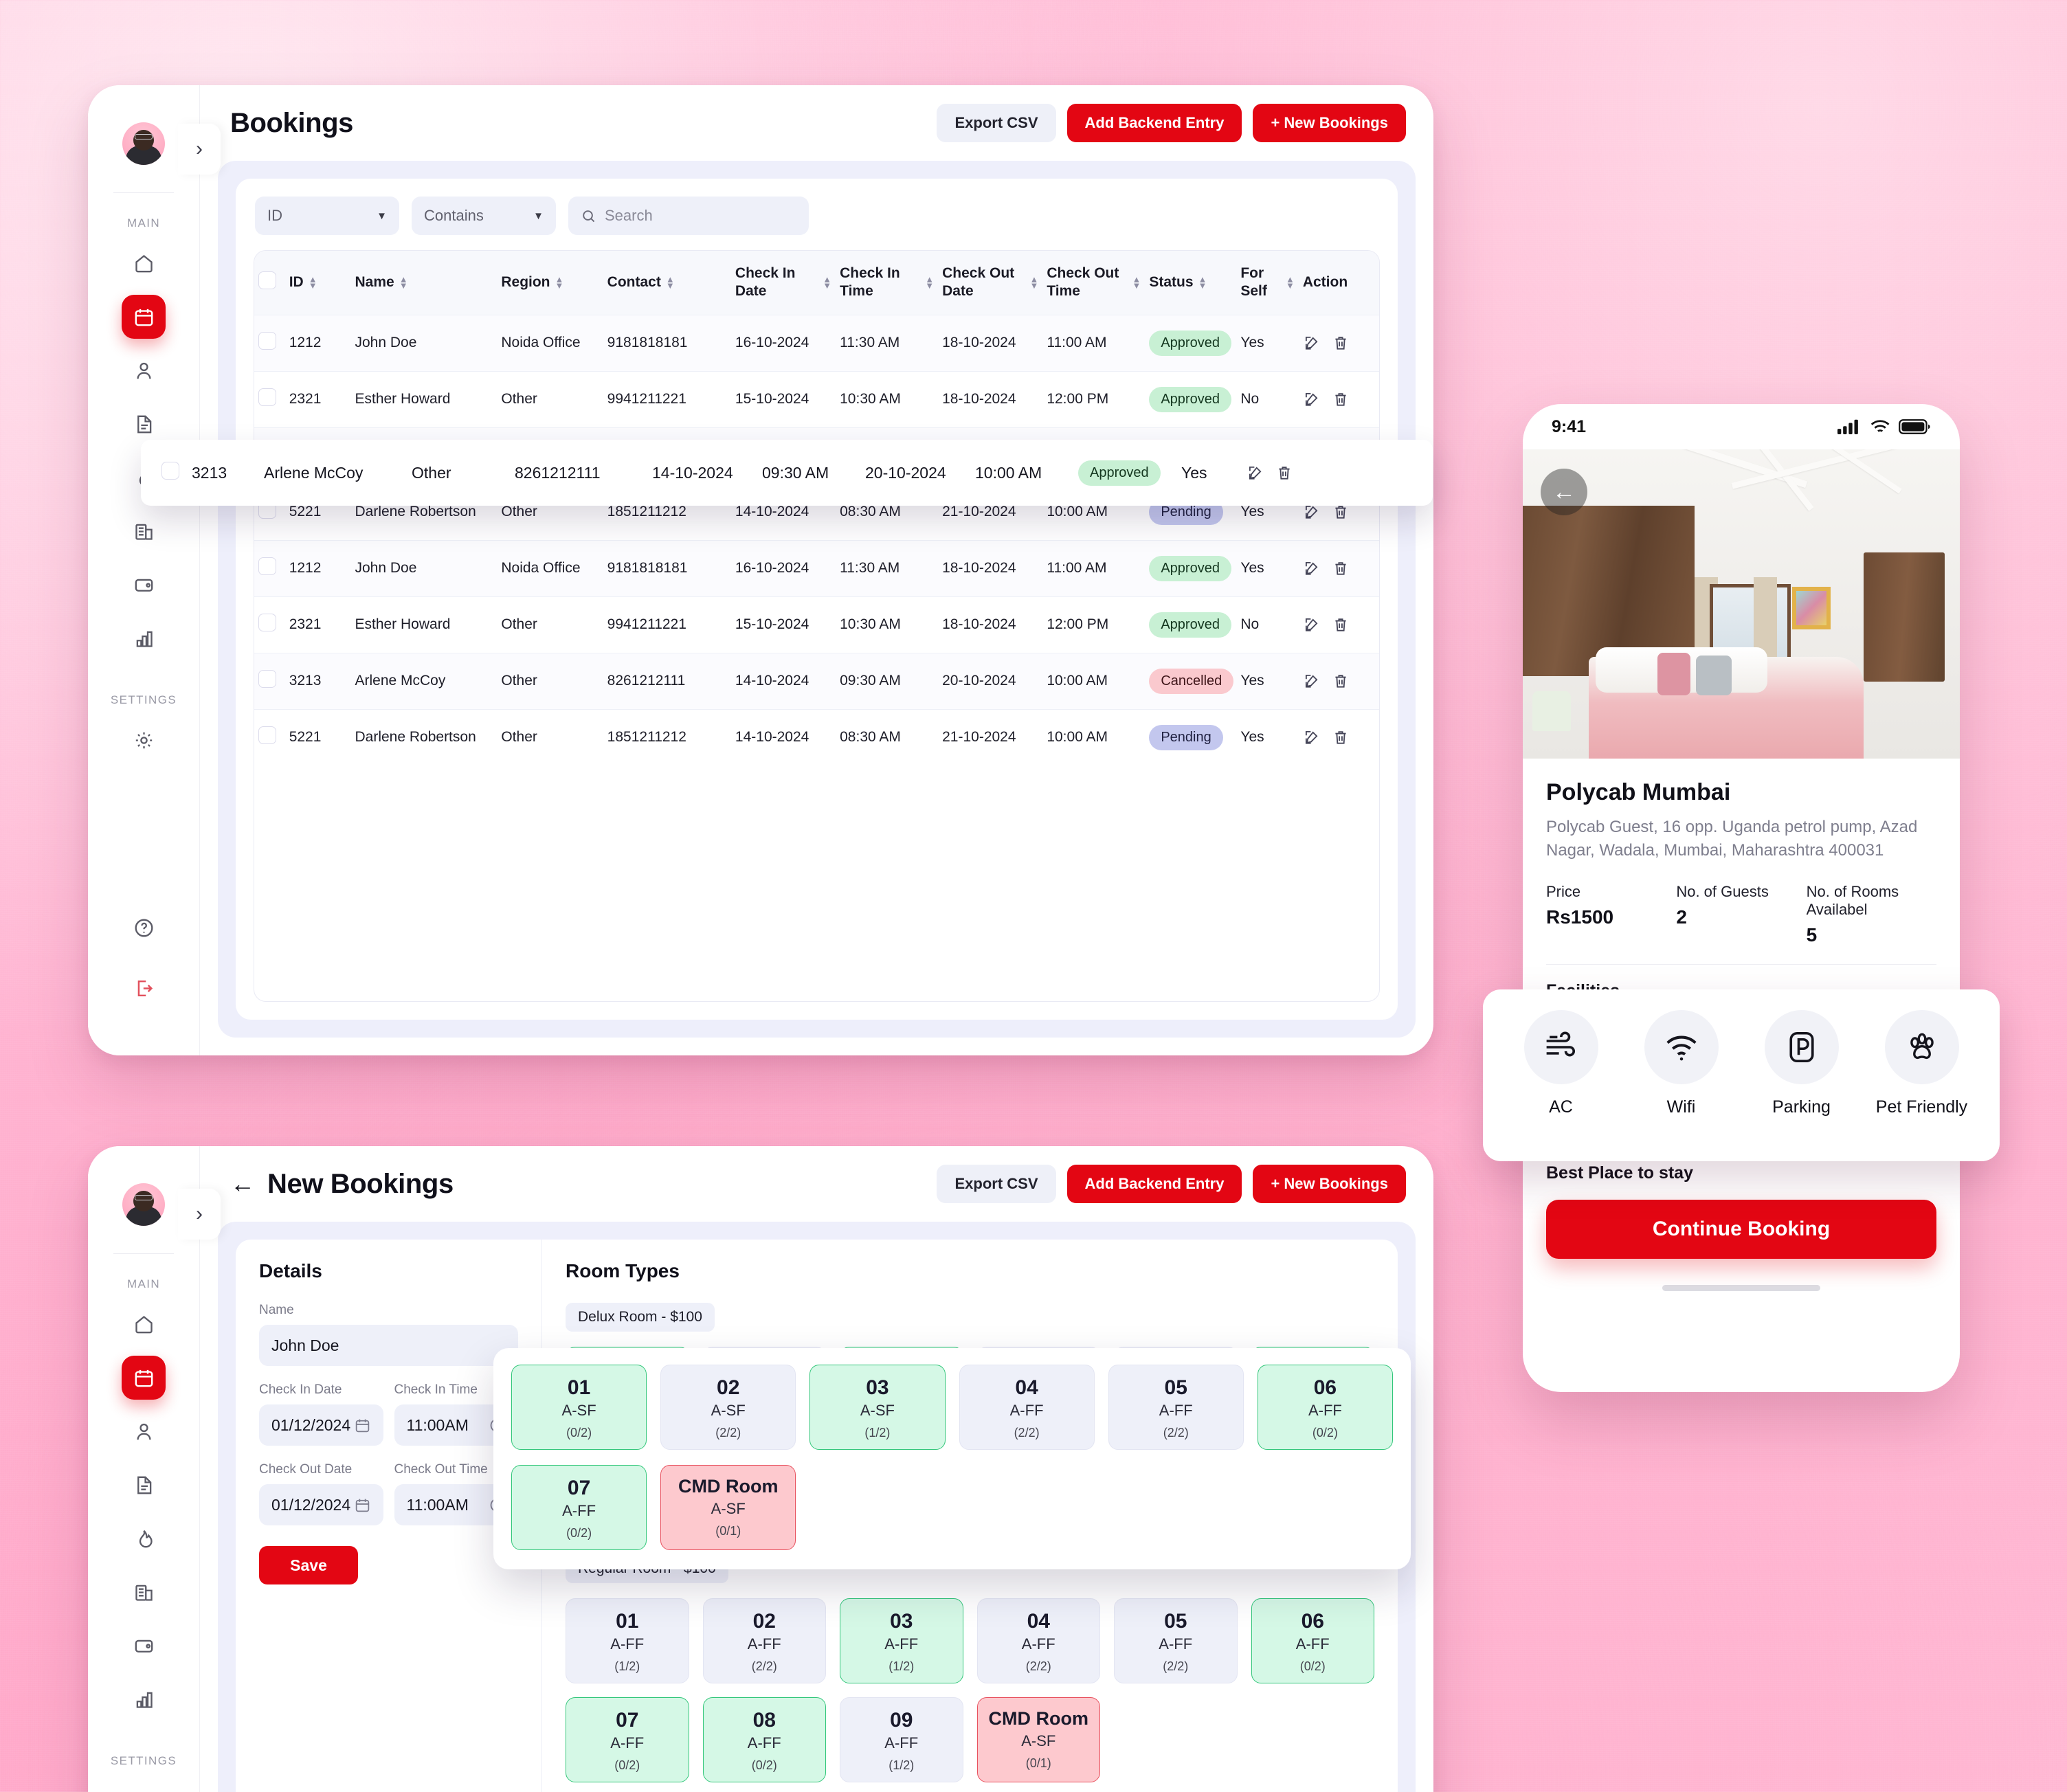  What do you see at coordinates (1801, 1064) in the screenshot?
I see `facility-item: Parking` at bounding box center [1801, 1064].